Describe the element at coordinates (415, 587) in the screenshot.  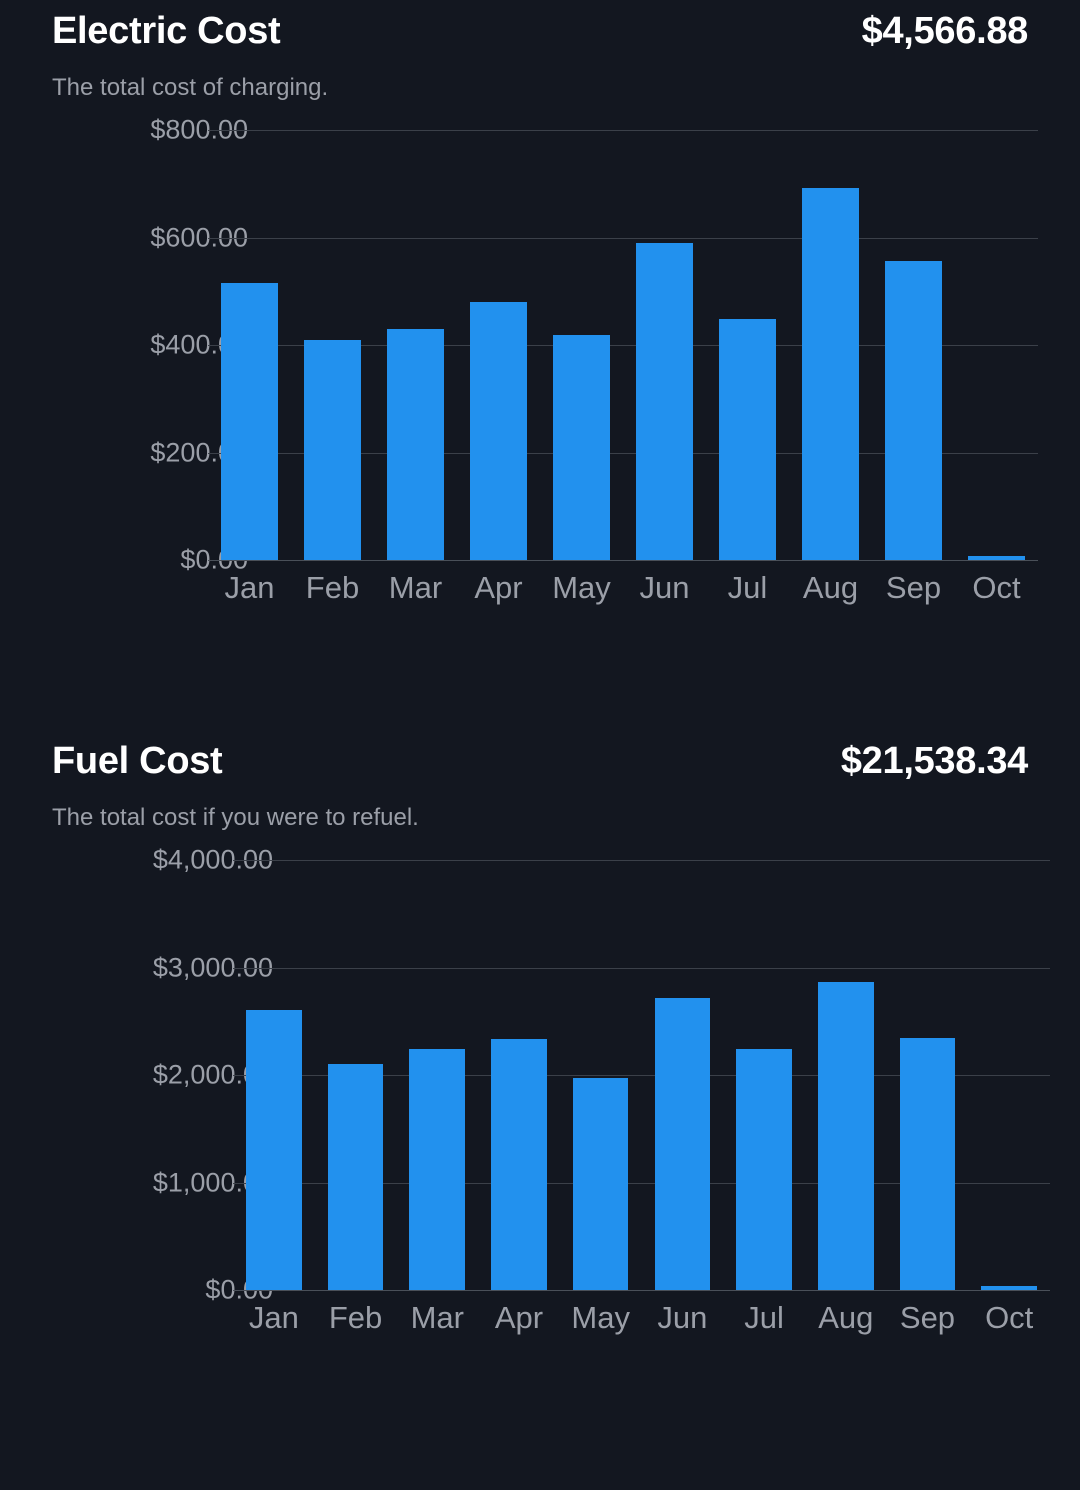
I see `electric-cost-x-tick-label: Mar` at that location.